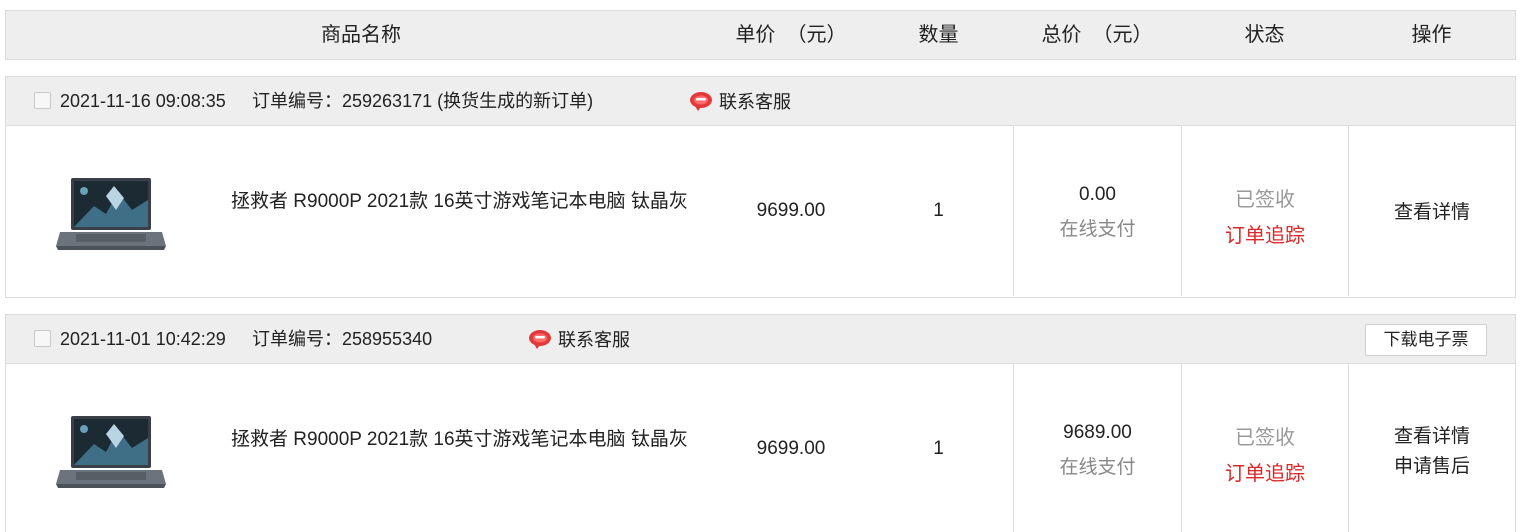 The height and width of the screenshot is (532, 1527). What do you see at coordinates (1432, 467) in the screenshot?
I see `after-sales-link: 申请售后` at bounding box center [1432, 467].